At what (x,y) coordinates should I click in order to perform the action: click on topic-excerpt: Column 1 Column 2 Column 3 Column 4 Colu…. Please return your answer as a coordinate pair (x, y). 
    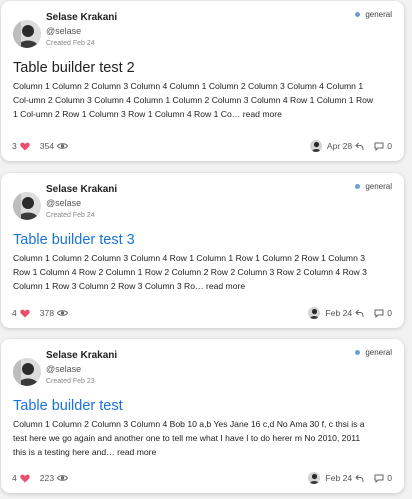
    Looking at the image, I should click on (194, 100).